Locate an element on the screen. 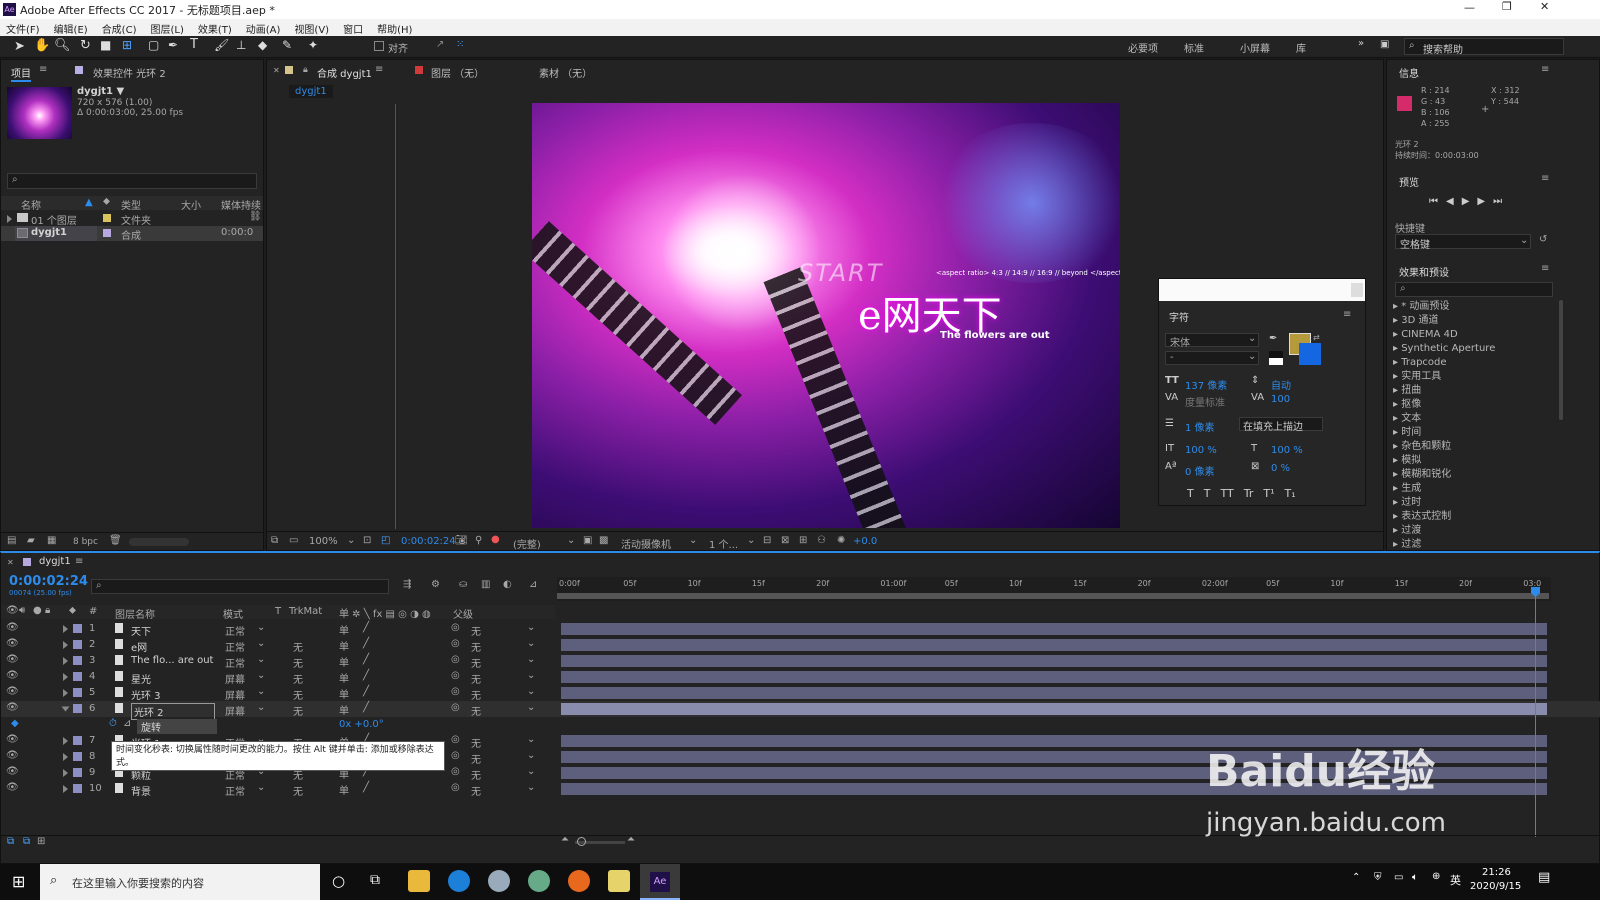 The width and height of the screenshot is (1600, 900). text-style-button: T¹ is located at coordinates (1268, 493).